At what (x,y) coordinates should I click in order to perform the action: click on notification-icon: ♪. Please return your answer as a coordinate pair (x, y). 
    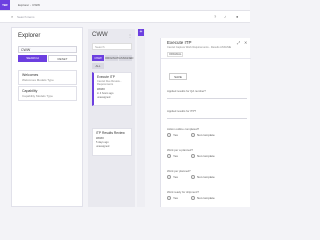
    Looking at the image, I should click on (225, 16).